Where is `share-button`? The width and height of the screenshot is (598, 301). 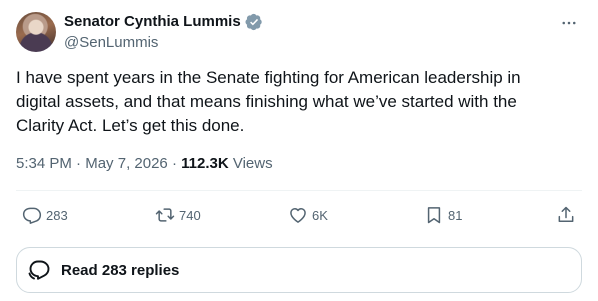 share-button is located at coordinates (566, 215).